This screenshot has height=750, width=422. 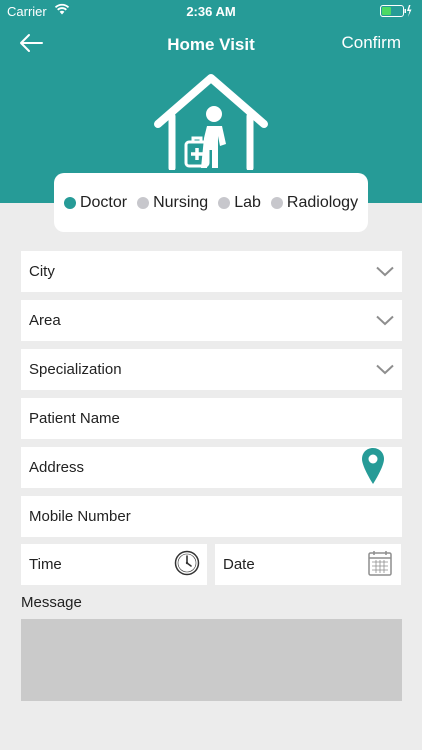 What do you see at coordinates (42, 271) in the screenshot?
I see `city-placeholder: City` at bounding box center [42, 271].